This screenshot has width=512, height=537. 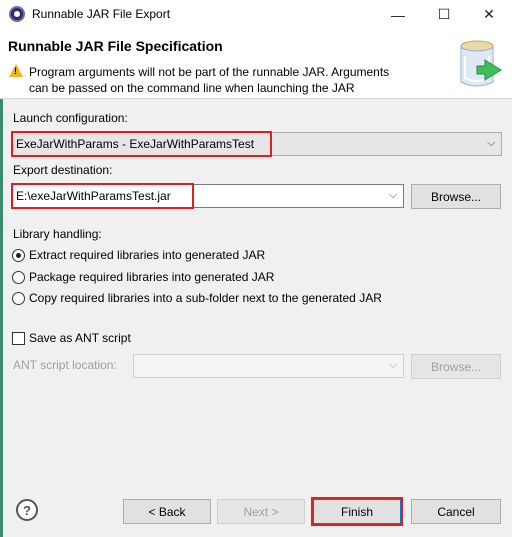 What do you see at coordinates (18, 338) in the screenshot?
I see `save-ant-script-checkbox` at bounding box center [18, 338].